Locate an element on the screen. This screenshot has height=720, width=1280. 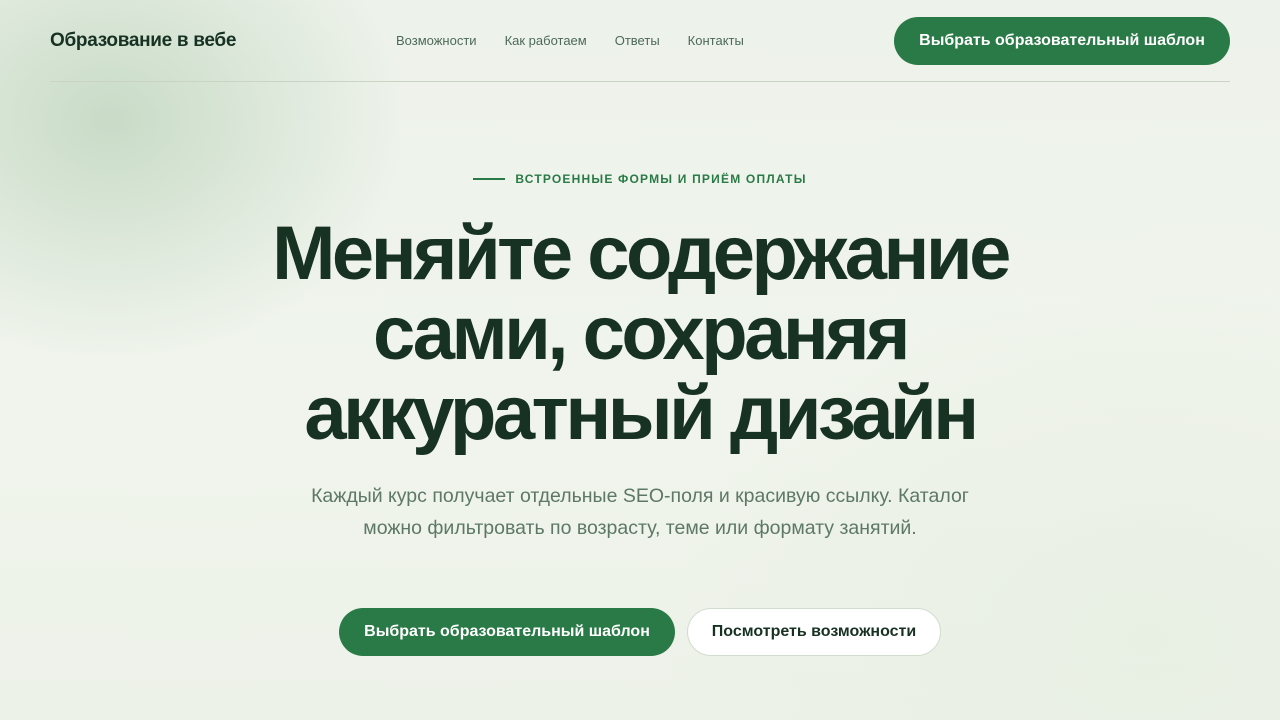
hero-title-line: Меняйте содержание is located at coordinates (641, 253).